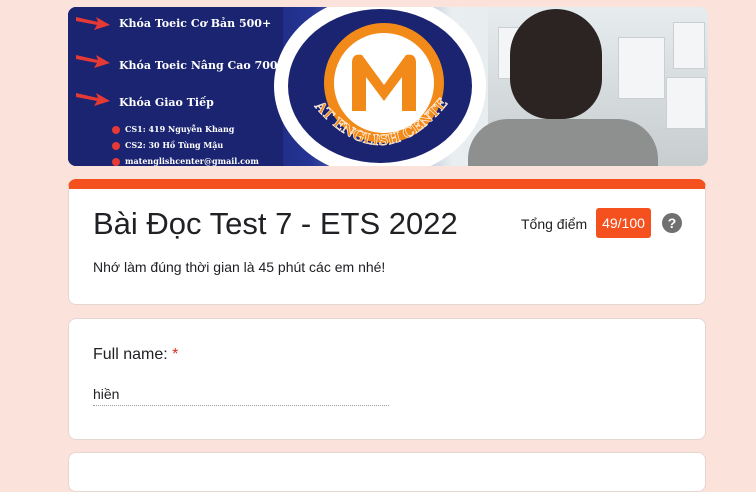 The width and height of the screenshot is (756, 492). I want to click on person-shirt, so click(563, 142).